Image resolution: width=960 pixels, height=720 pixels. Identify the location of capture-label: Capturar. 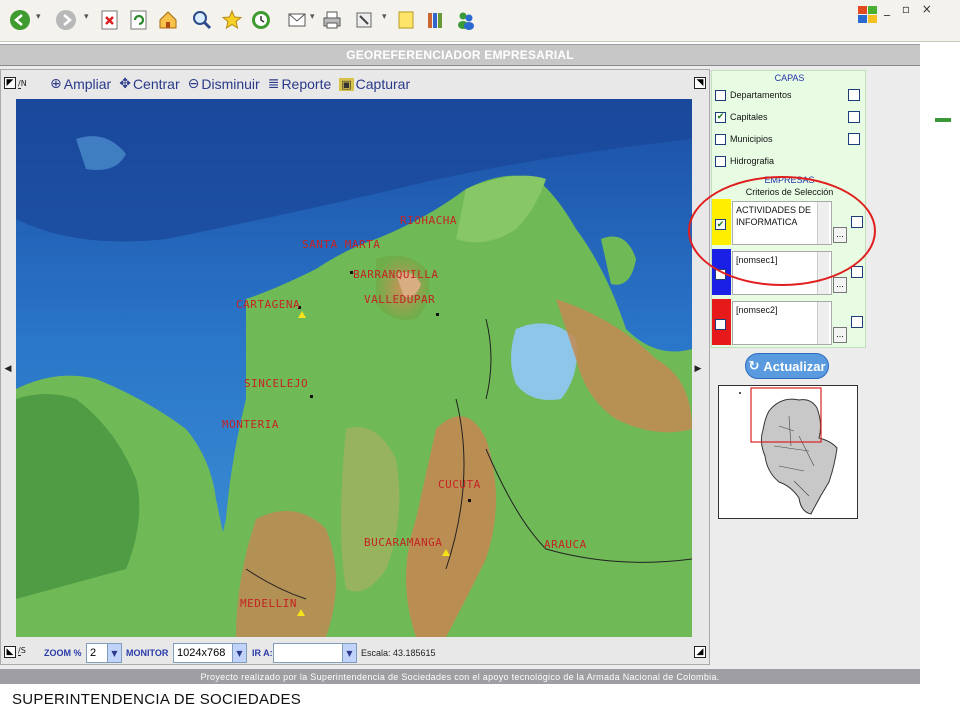
(383, 84).